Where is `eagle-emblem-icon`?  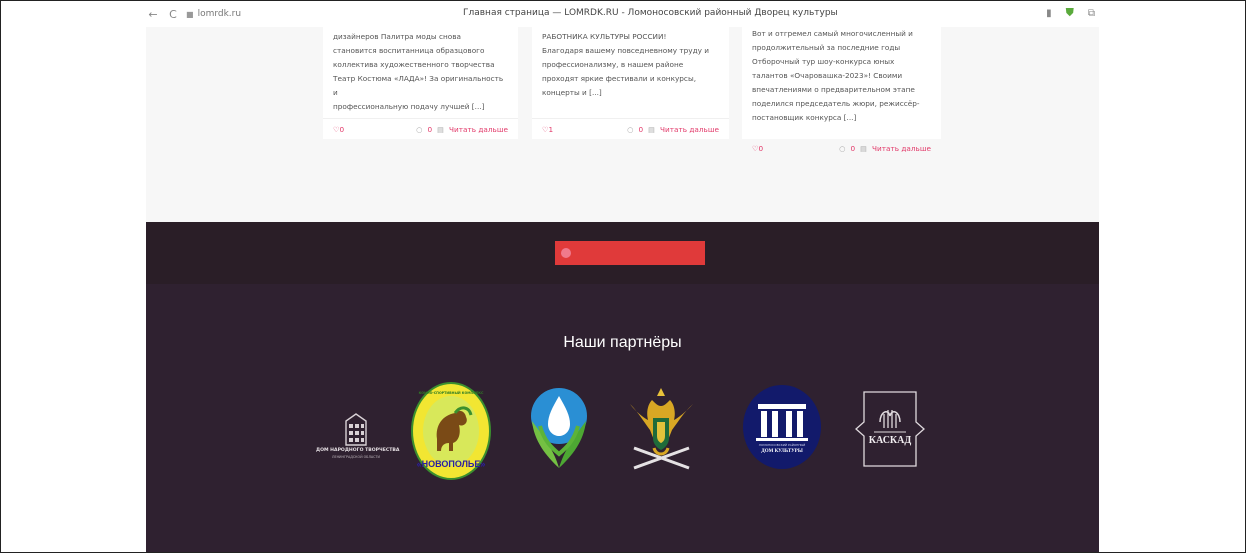 eagle-emblem-icon is located at coordinates (661, 429).